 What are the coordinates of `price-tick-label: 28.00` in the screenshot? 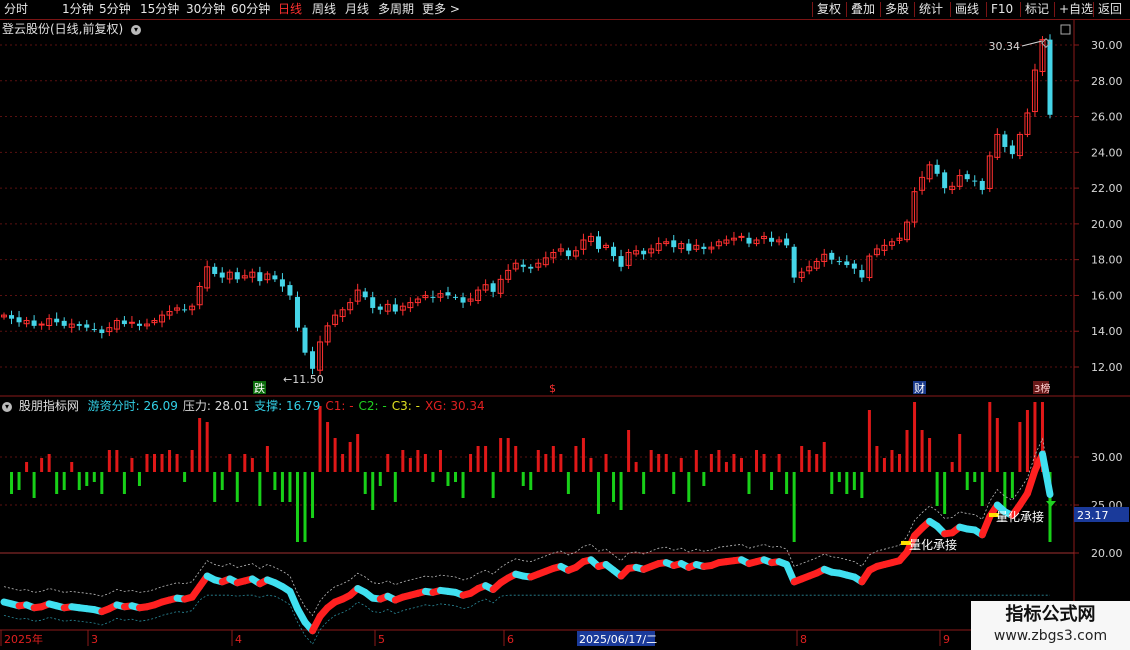 It's located at (1107, 81).